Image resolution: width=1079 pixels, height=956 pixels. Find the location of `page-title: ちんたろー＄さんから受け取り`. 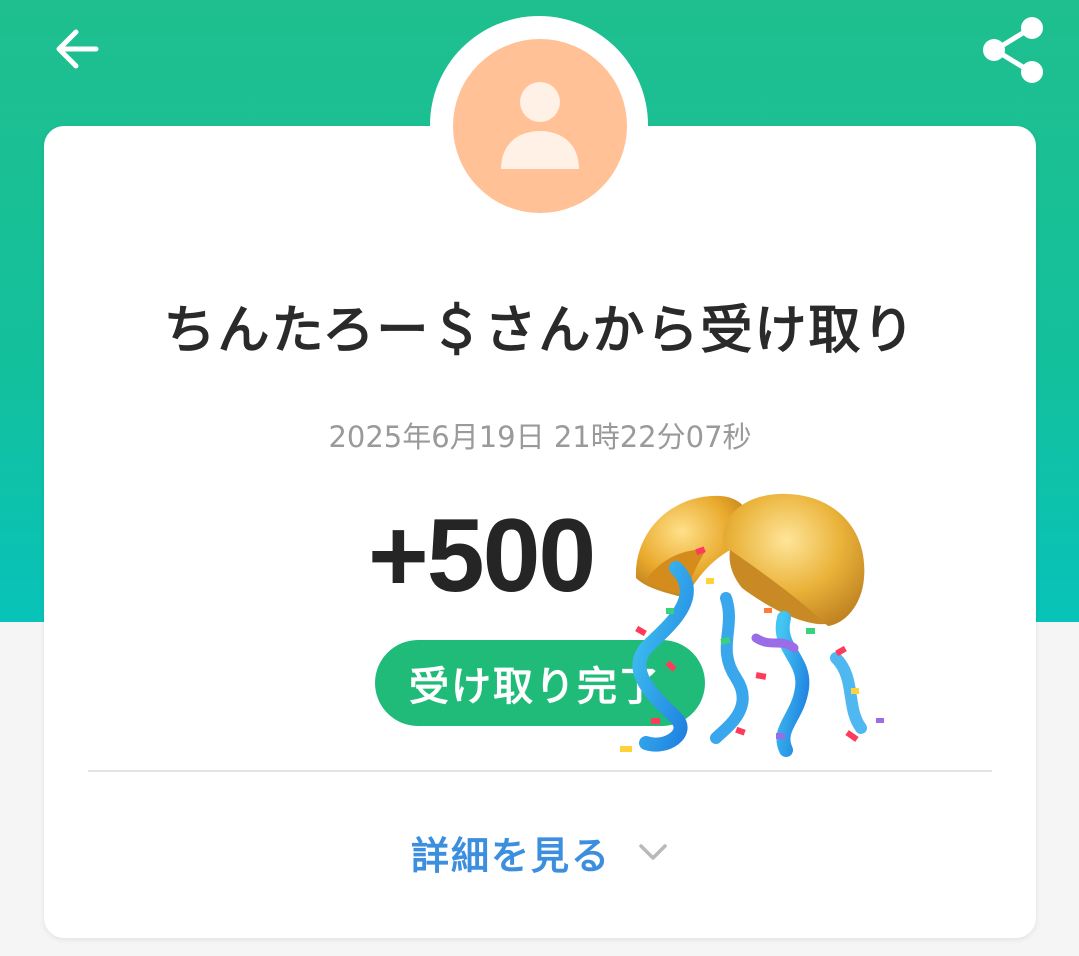

page-title: ちんたろー＄さんから受け取り is located at coordinates (540, 331).